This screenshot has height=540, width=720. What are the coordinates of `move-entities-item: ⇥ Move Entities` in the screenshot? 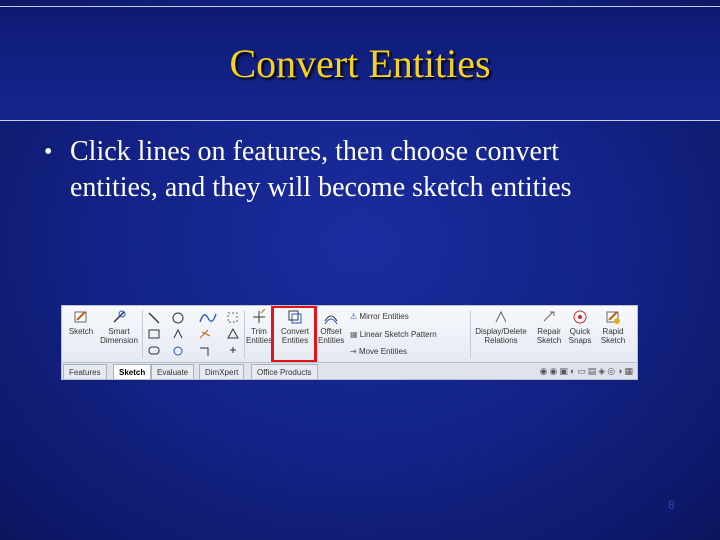 It's located at (378, 351).